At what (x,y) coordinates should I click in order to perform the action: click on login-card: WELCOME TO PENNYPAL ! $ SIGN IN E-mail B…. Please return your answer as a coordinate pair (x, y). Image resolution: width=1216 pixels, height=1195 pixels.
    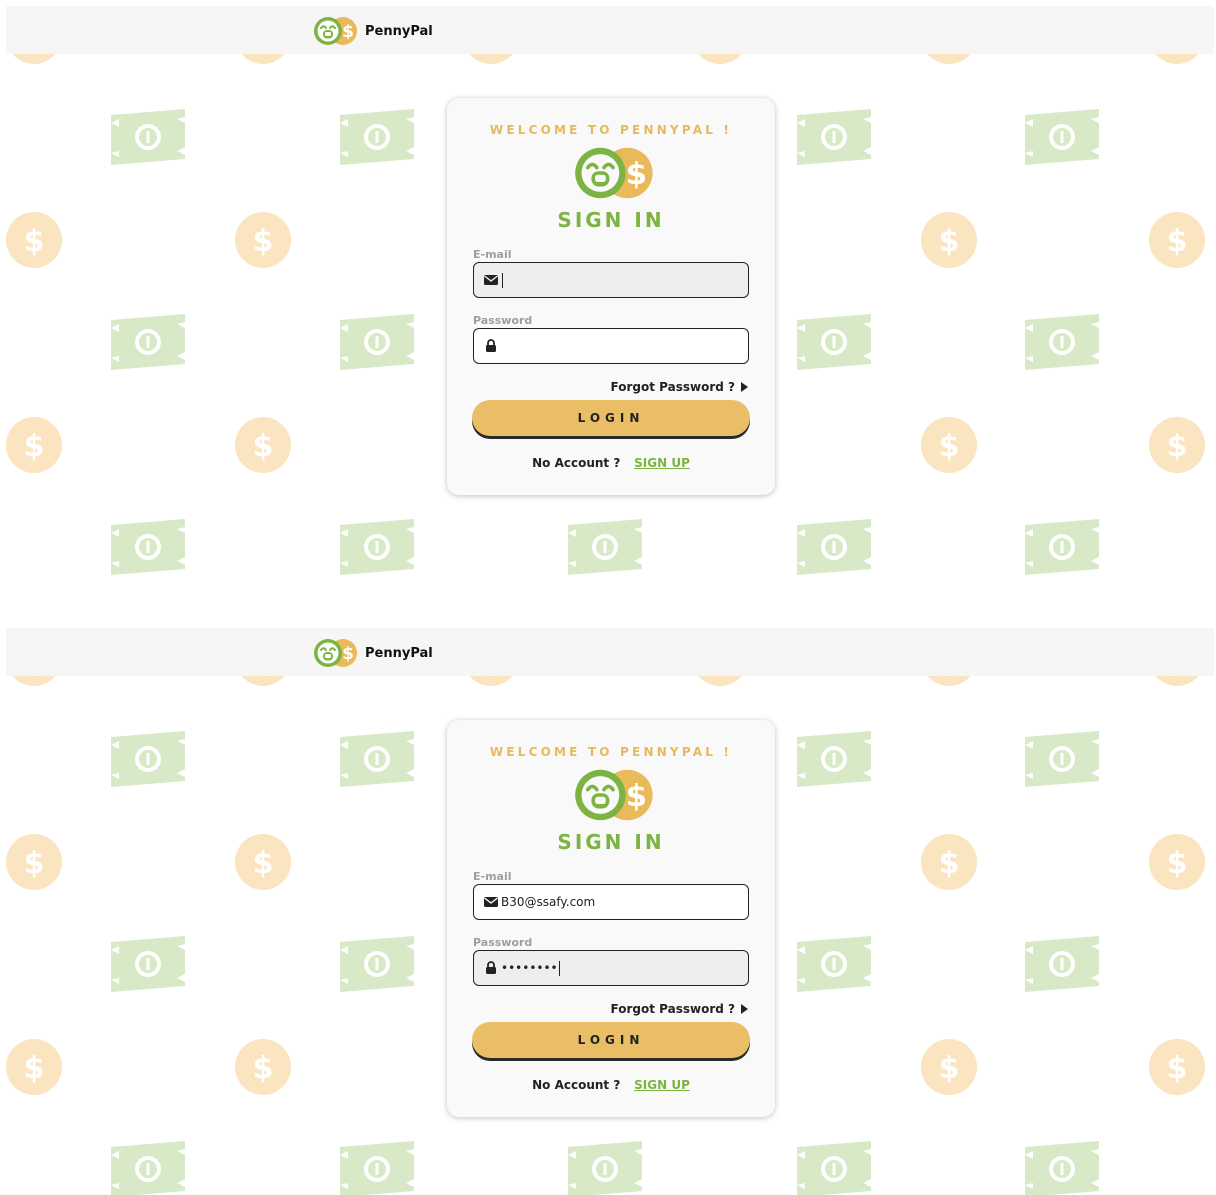
    Looking at the image, I should click on (611, 918).